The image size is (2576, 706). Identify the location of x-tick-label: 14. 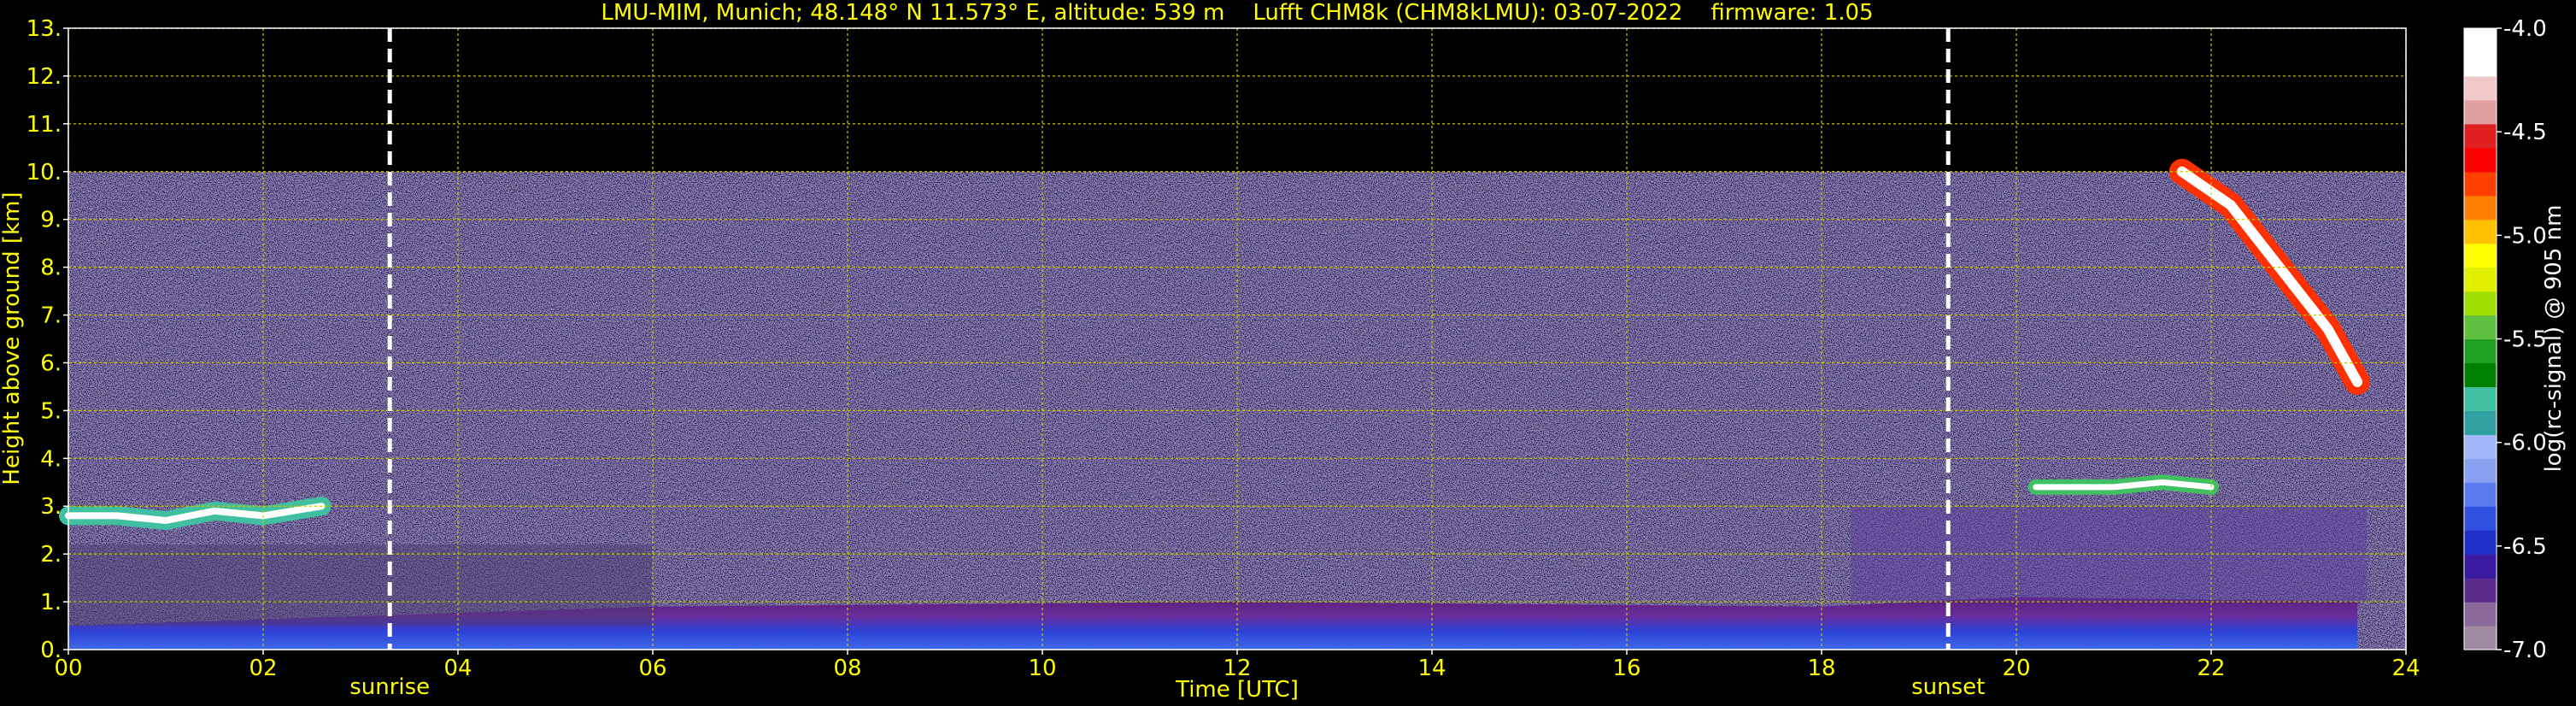
(1431, 668).